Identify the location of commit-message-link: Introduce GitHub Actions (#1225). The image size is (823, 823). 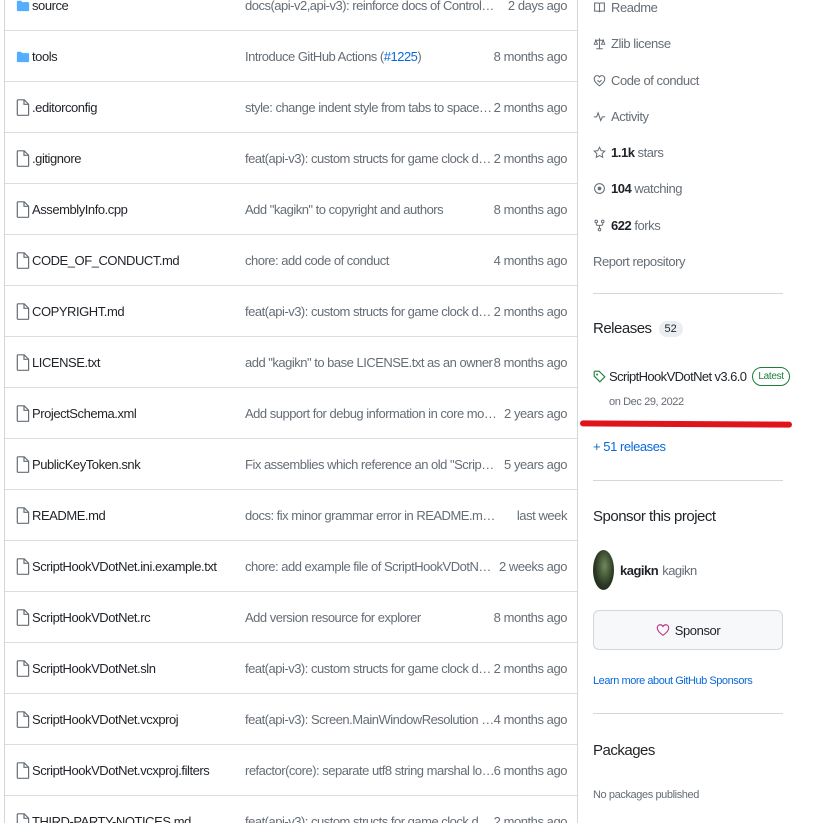
(371, 56).